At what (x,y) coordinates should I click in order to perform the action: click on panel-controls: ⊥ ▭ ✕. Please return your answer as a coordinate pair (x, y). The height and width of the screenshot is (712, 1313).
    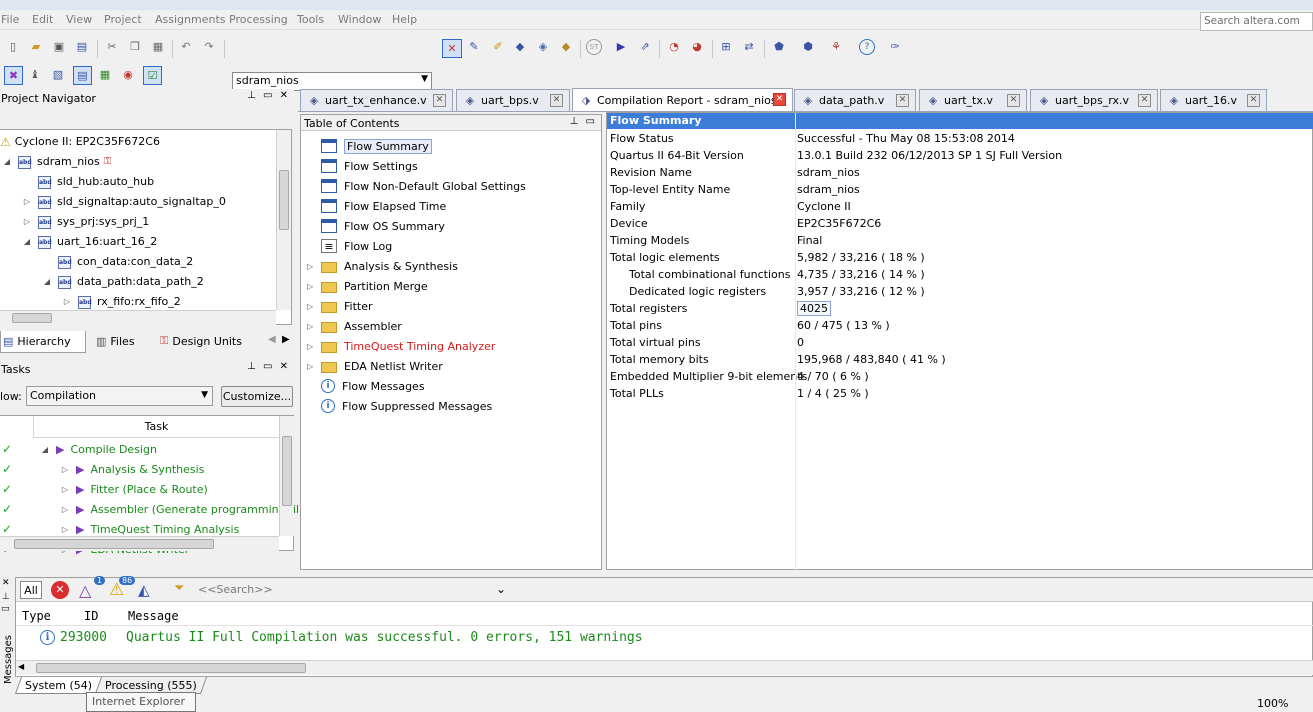
    Looking at the image, I should click on (268, 95).